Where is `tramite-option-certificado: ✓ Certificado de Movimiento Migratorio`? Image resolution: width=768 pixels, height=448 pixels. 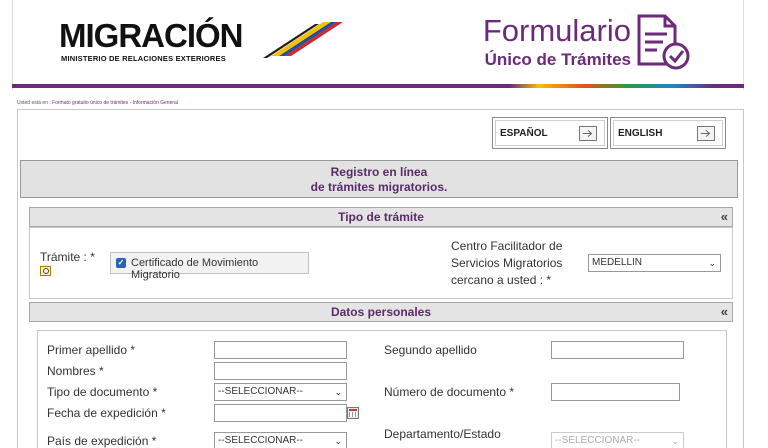
tramite-option-certificado: ✓ Certificado de Movimiento Migratorio is located at coordinates (209, 266).